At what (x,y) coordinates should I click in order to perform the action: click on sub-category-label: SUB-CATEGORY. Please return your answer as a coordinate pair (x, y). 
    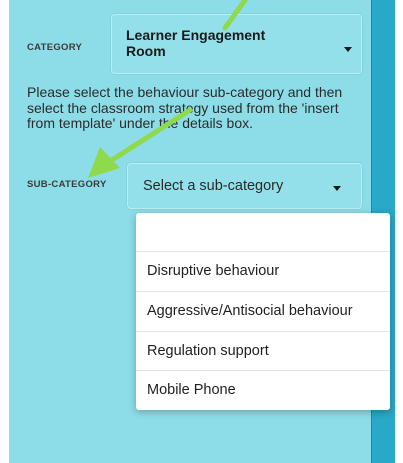
    Looking at the image, I should click on (67, 184).